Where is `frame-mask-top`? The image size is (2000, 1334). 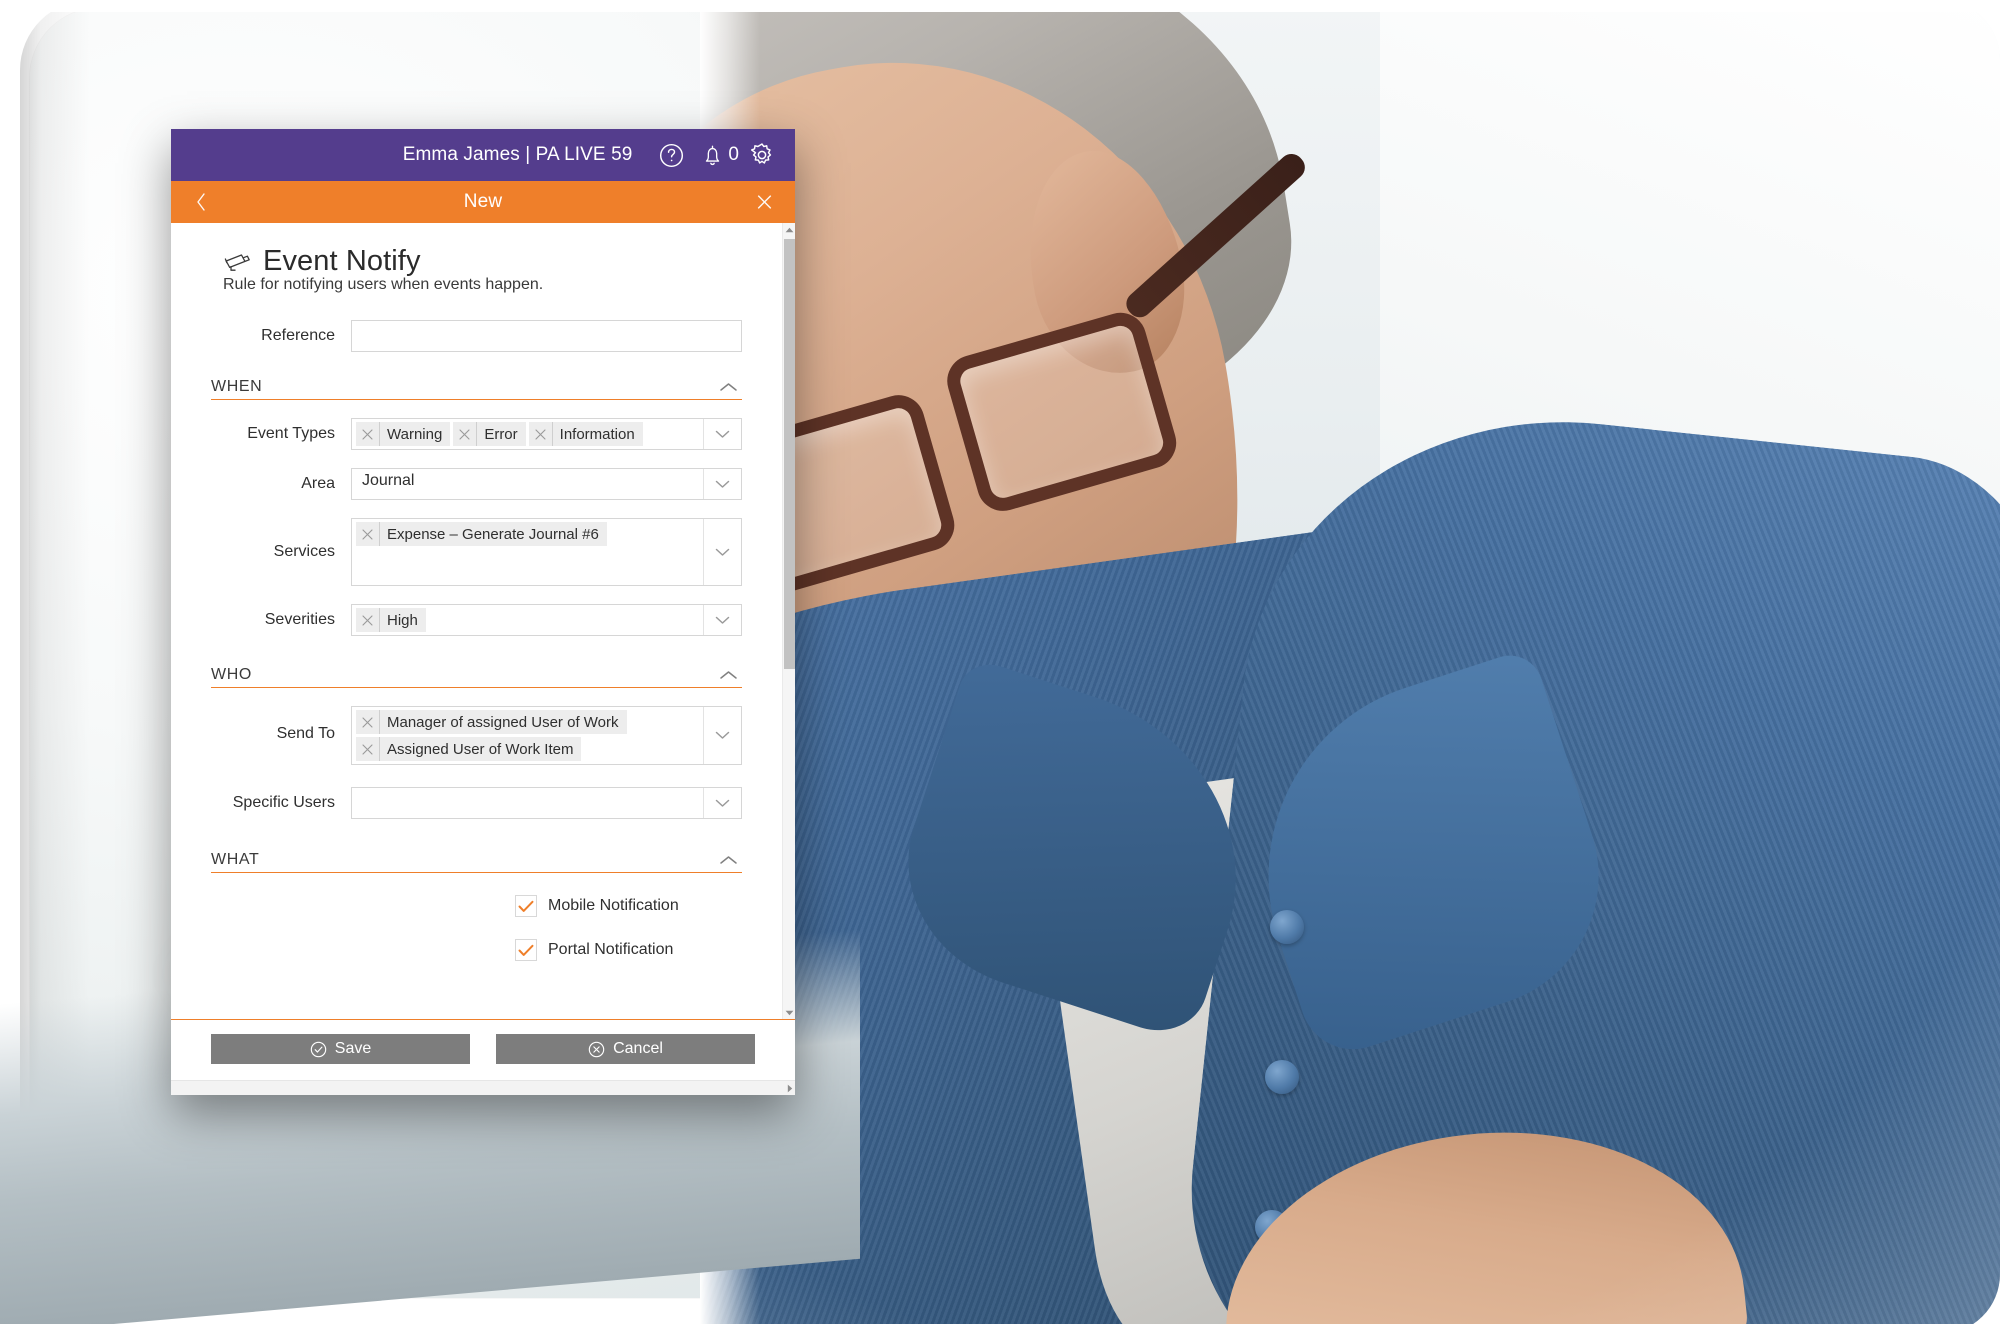
frame-mask-top is located at coordinates (1000, 6).